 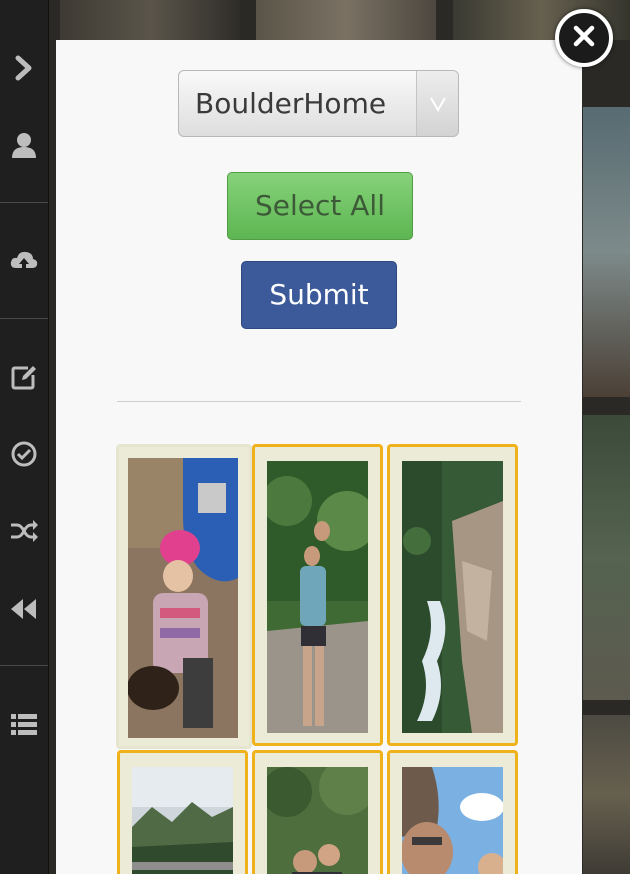 I want to click on check-circle-icon, so click(x=24, y=454).